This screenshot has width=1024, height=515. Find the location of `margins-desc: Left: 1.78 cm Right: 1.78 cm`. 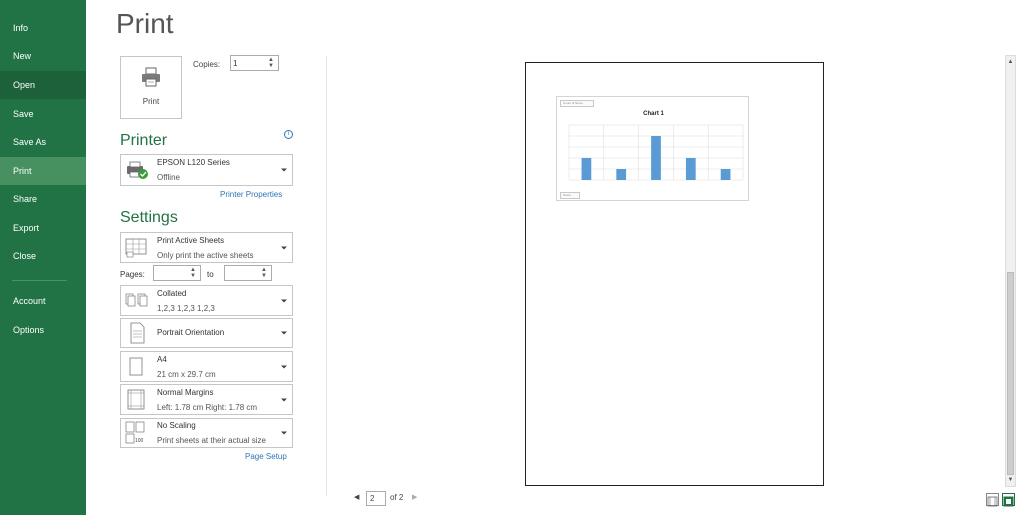

margins-desc: Left: 1.78 cm Right: 1.78 cm is located at coordinates (207, 407).